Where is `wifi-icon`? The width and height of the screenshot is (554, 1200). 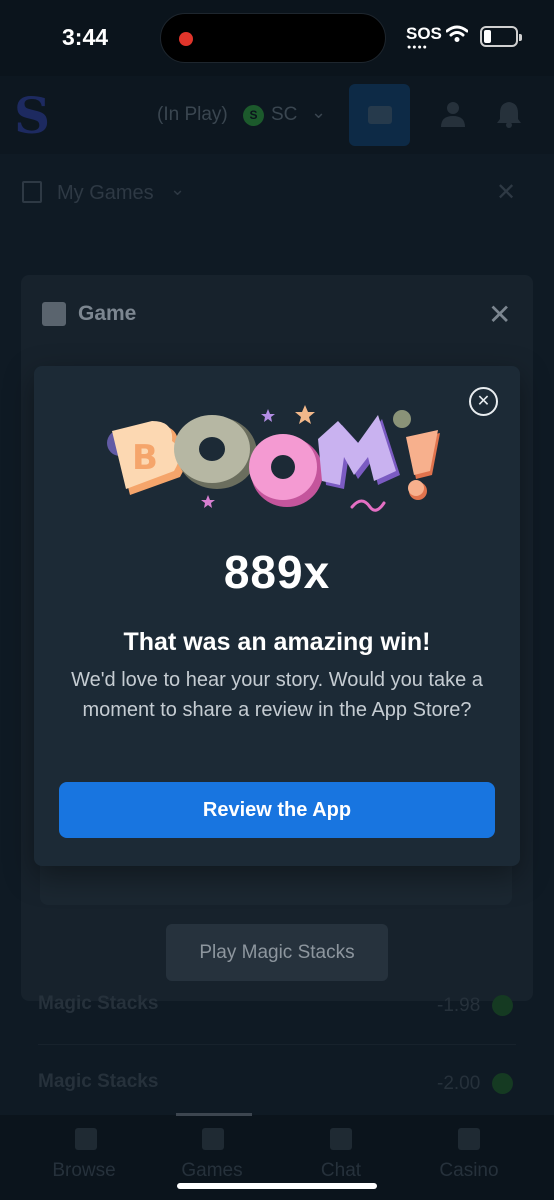
wifi-icon is located at coordinates (457, 33).